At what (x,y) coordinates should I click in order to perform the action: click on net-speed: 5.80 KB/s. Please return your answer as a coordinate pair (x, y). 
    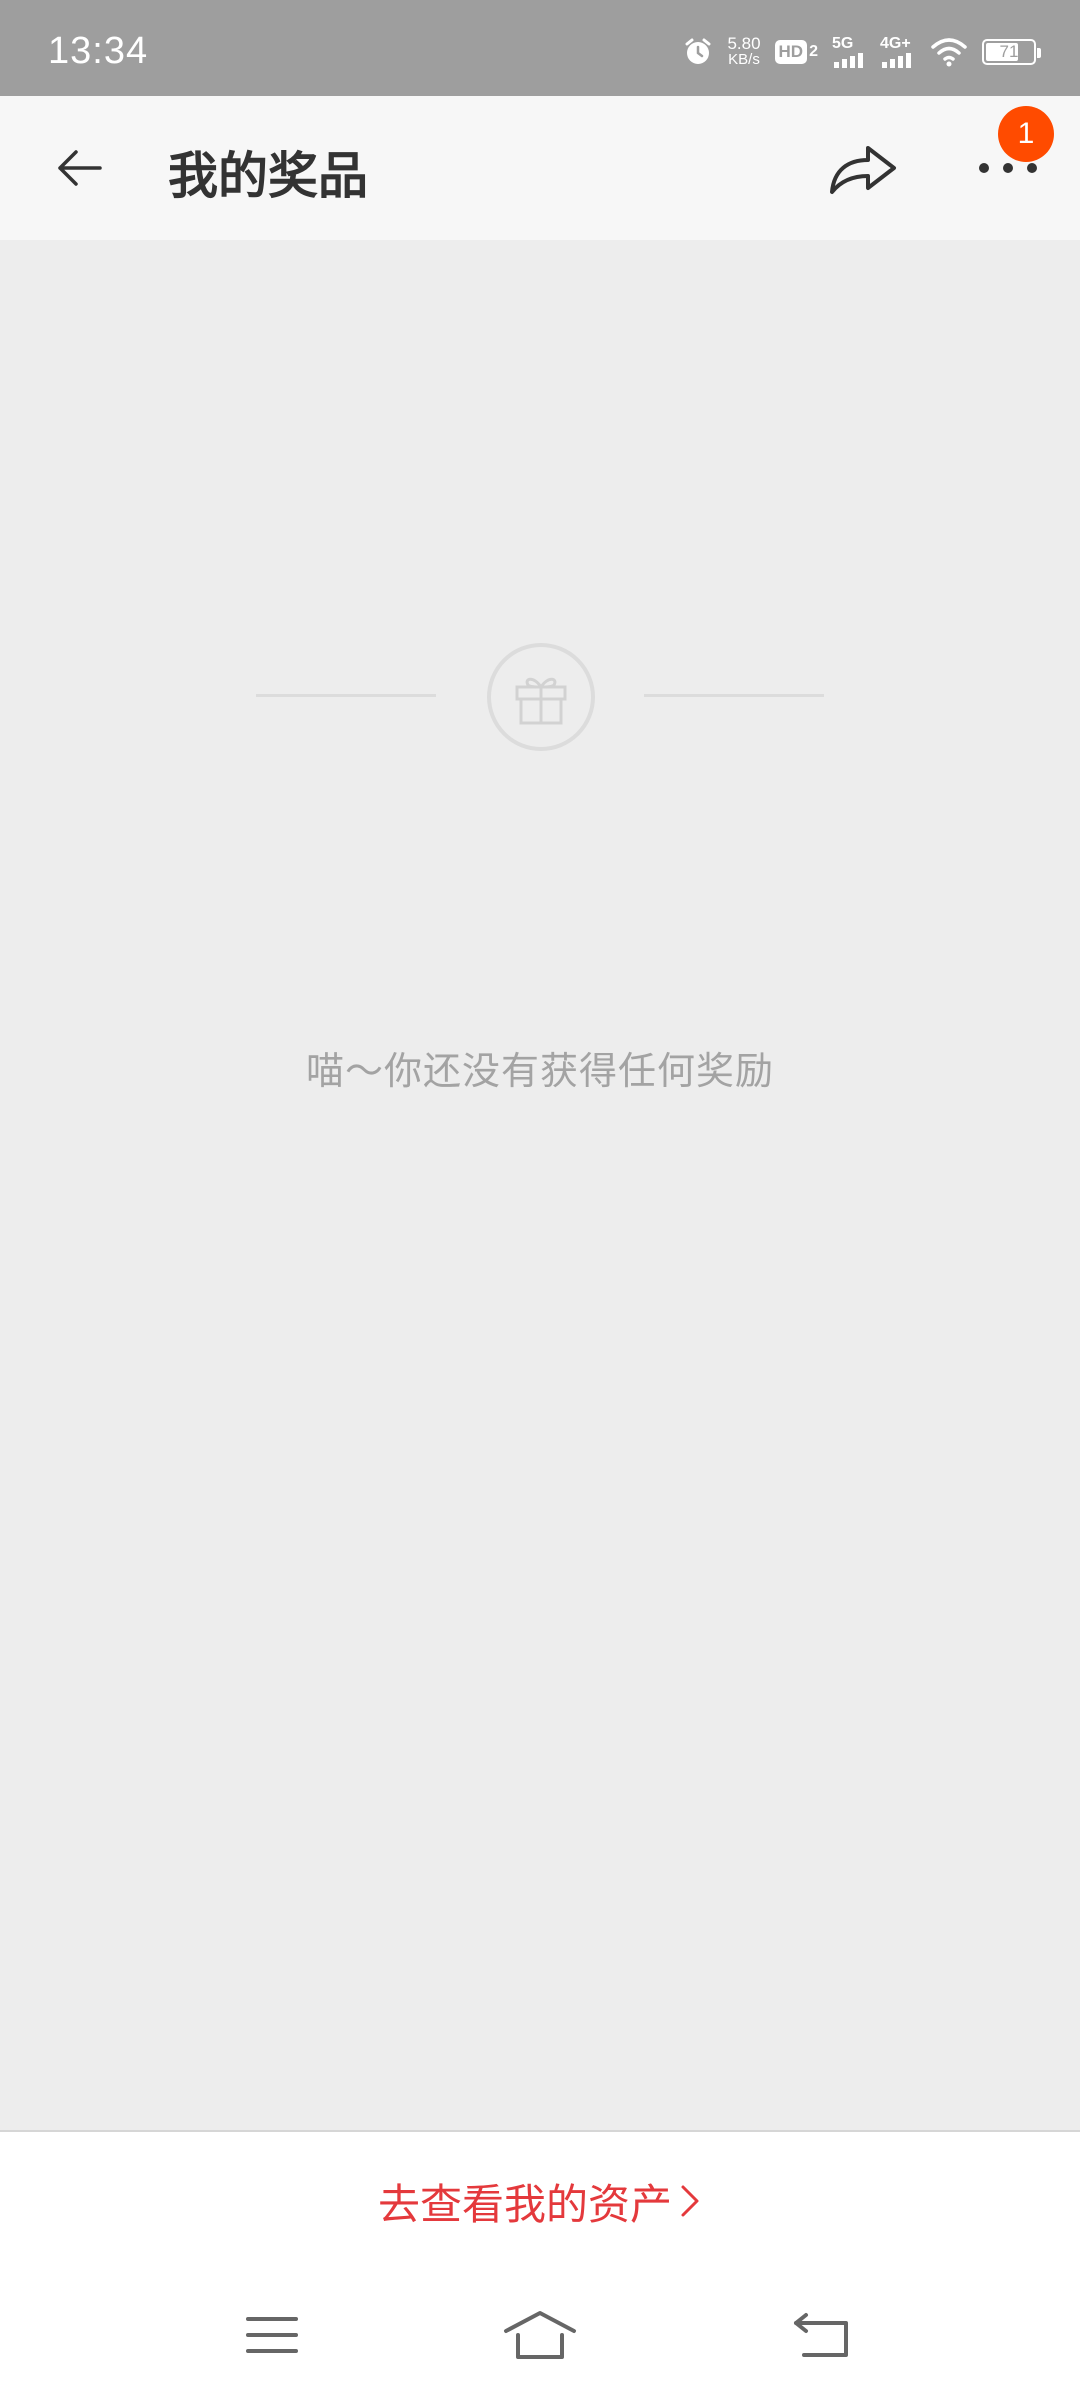
    Looking at the image, I should click on (744, 51).